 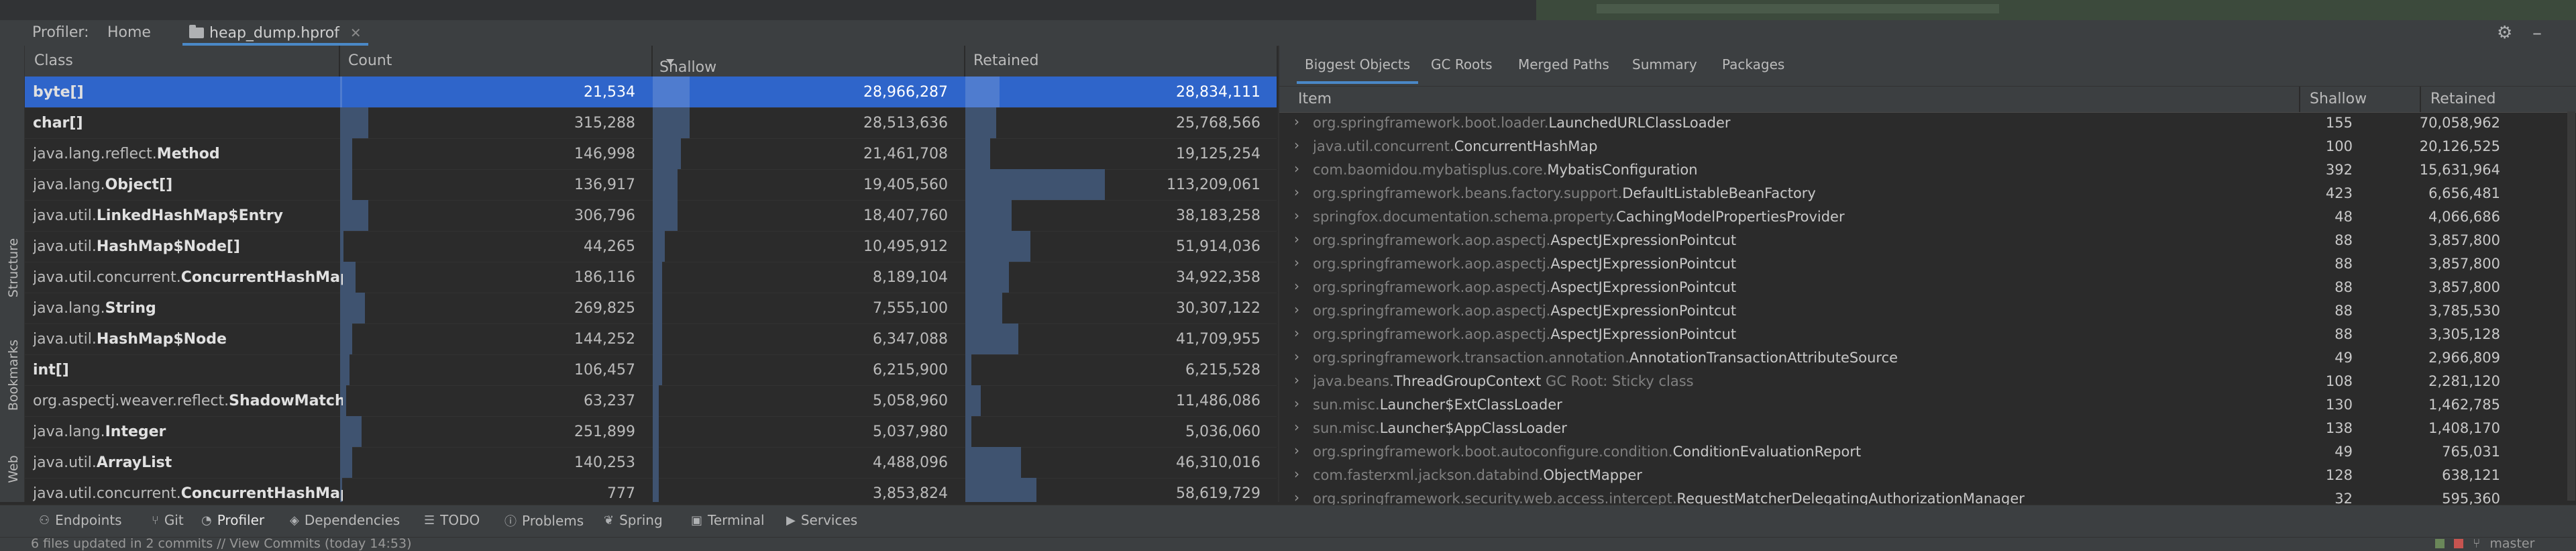 What do you see at coordinates (65, 246) in the screenshot?
I see `class-package: java.util.` at bounding box center [65, 246].